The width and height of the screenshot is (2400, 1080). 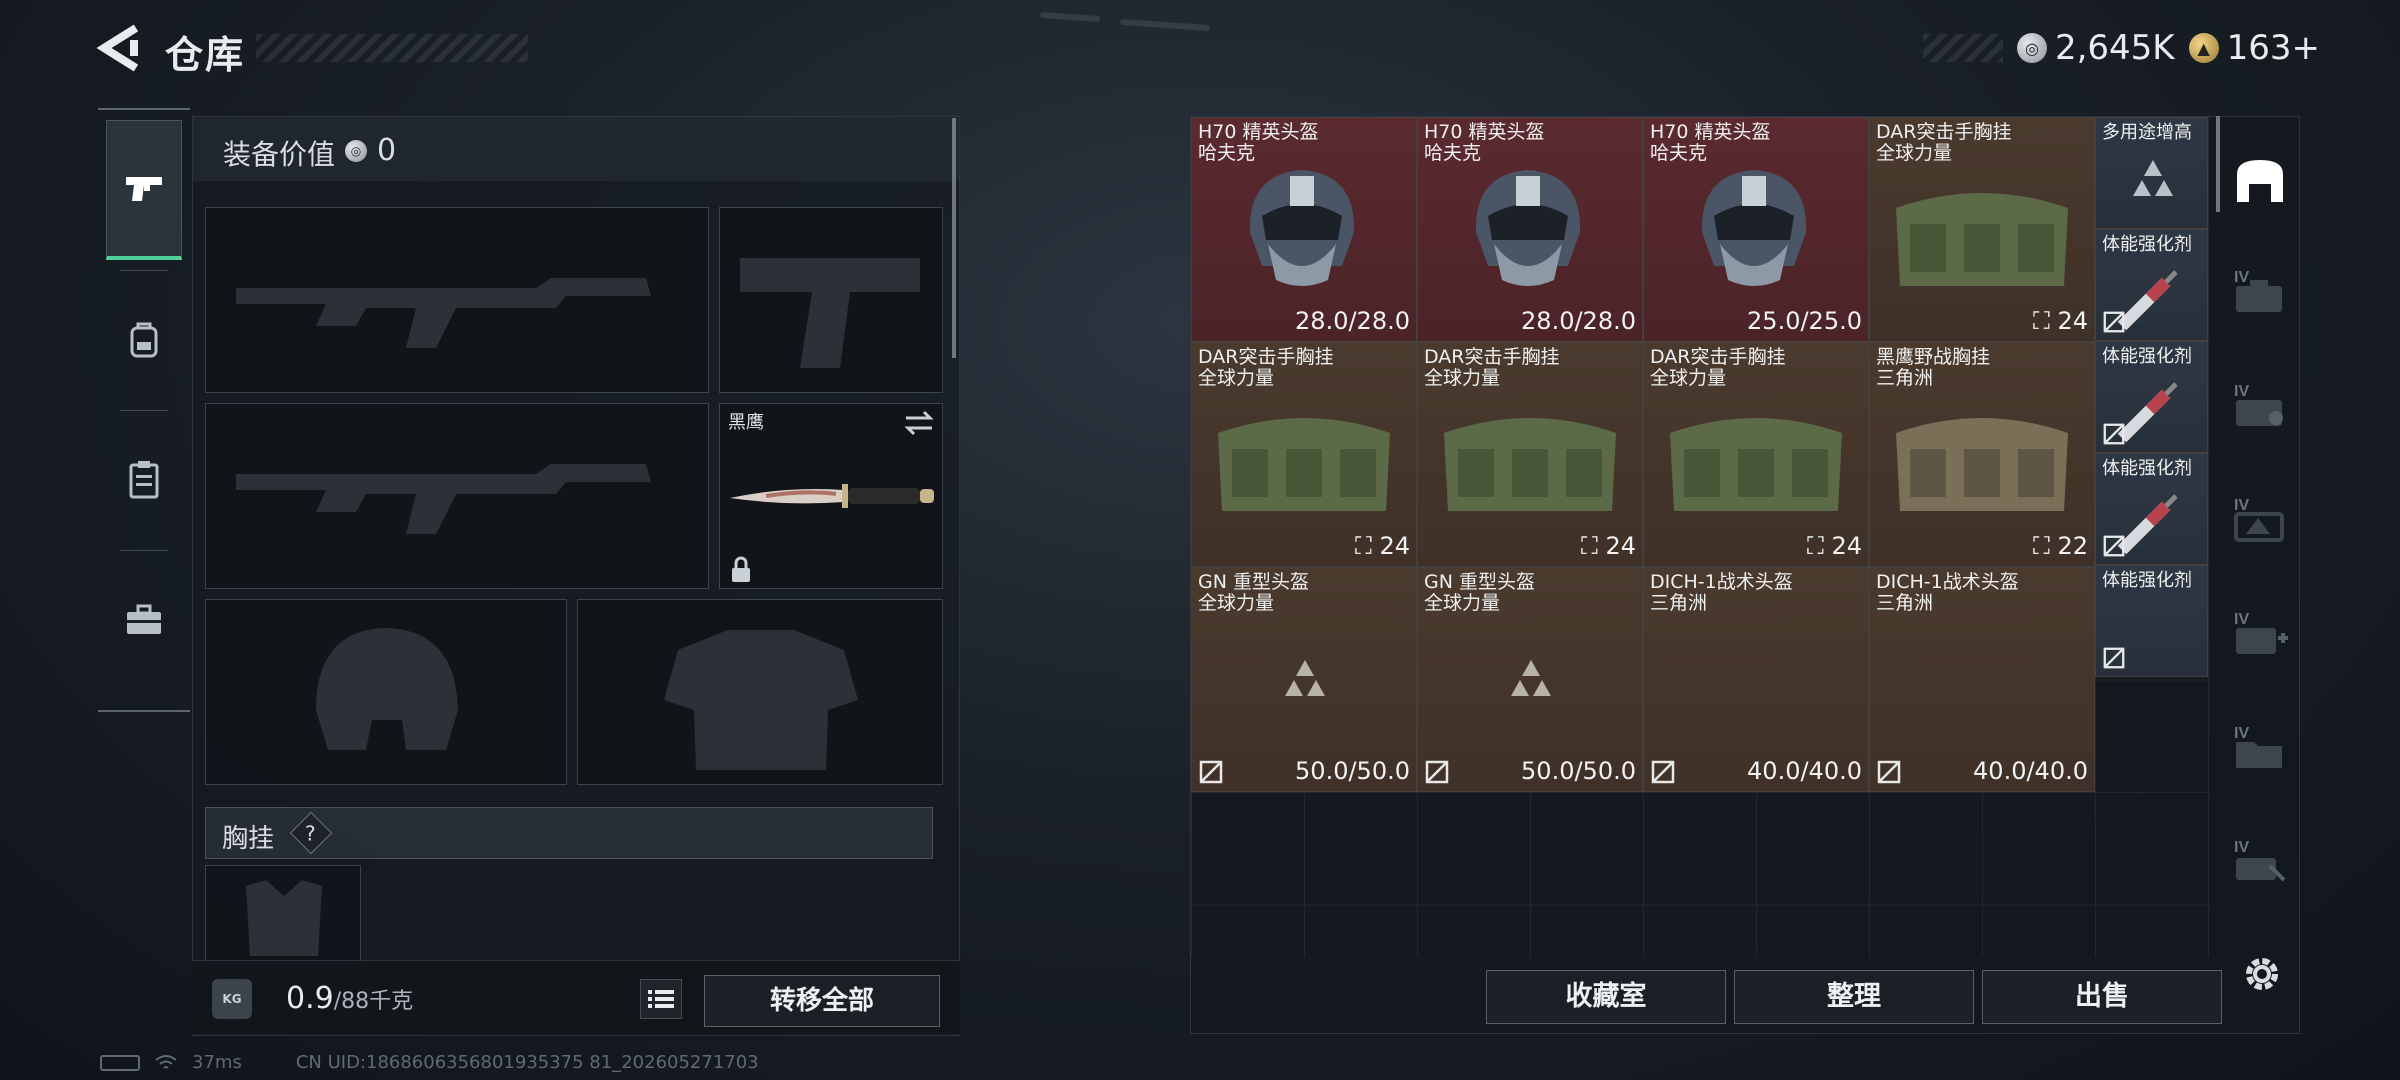 What do you see at coordinates (576, 149) in the screenshot?
I see `equipment-header: 装备价值 ◎ 0` at bounding box center [576, 149].